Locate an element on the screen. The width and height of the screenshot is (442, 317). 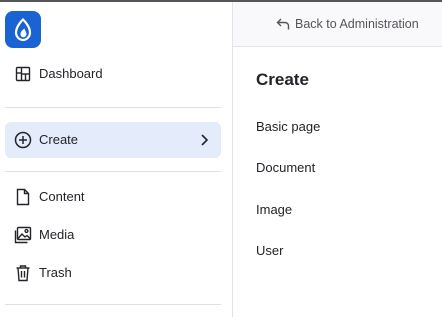
sidebar-item-trash: Trash is located at coordinates (113, 273).